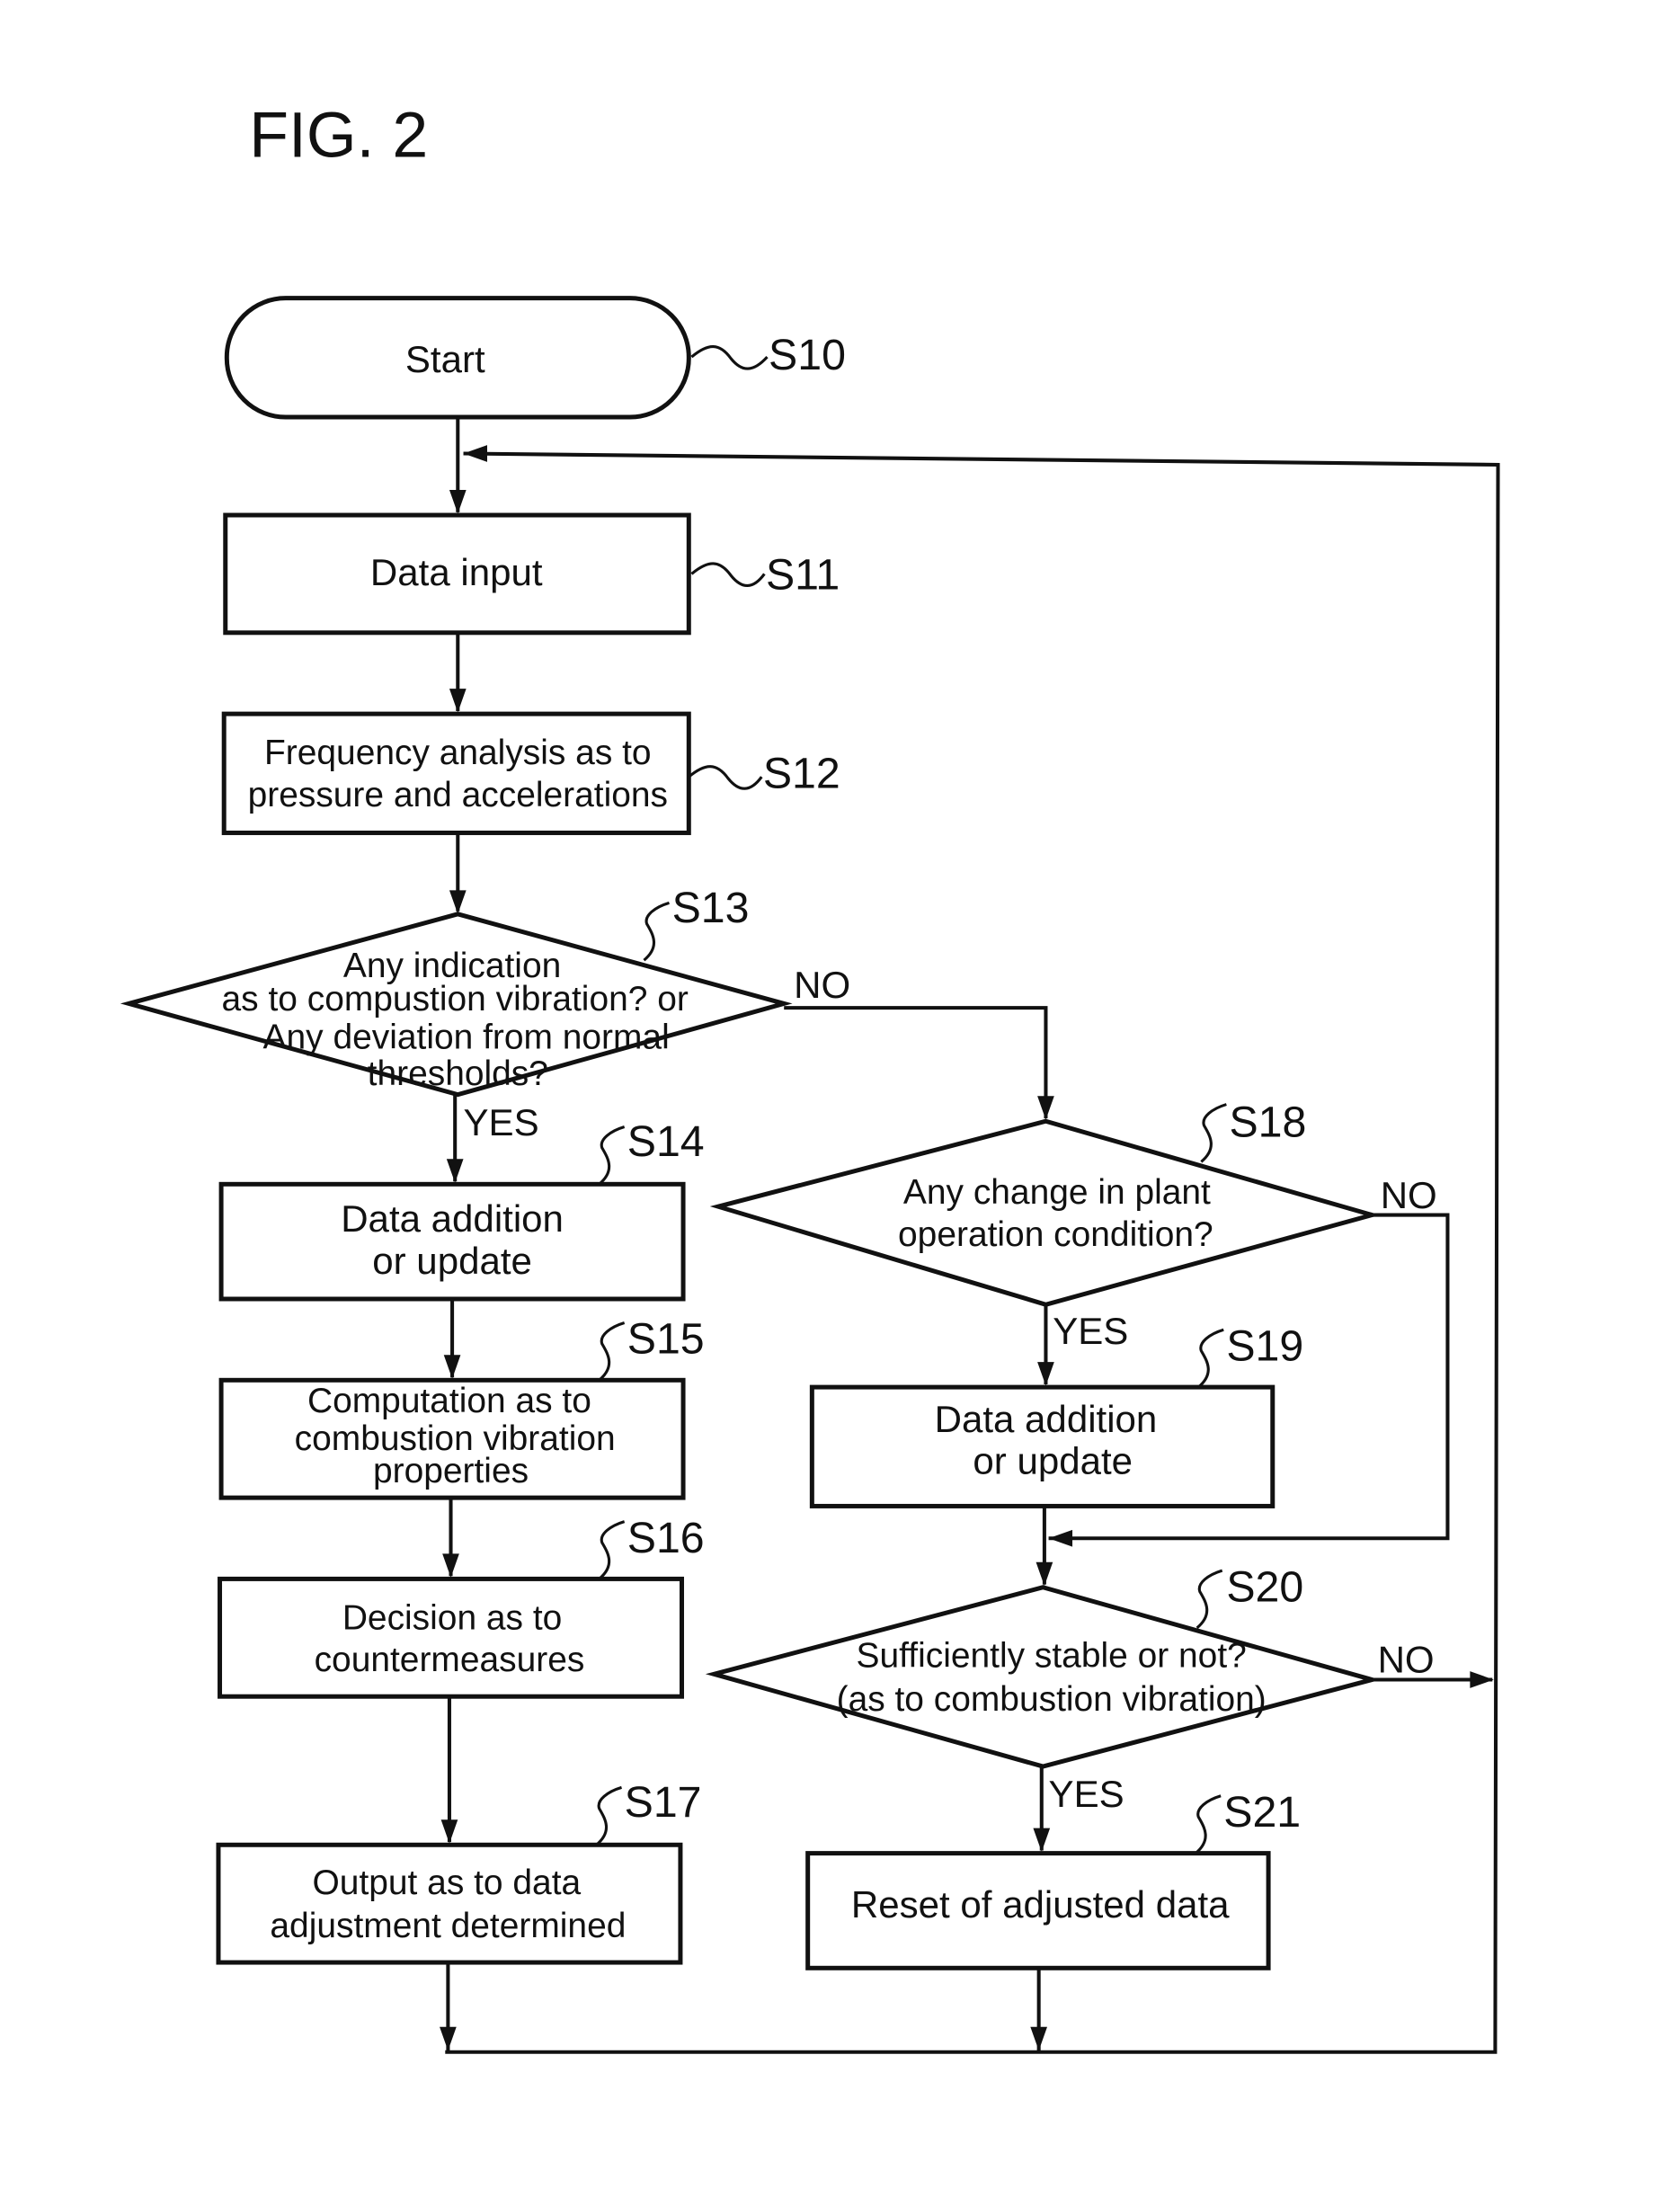  Describe the element at coordinates (452, 1617) in the screenshot. I see `node-text: Decision as to` at that location.